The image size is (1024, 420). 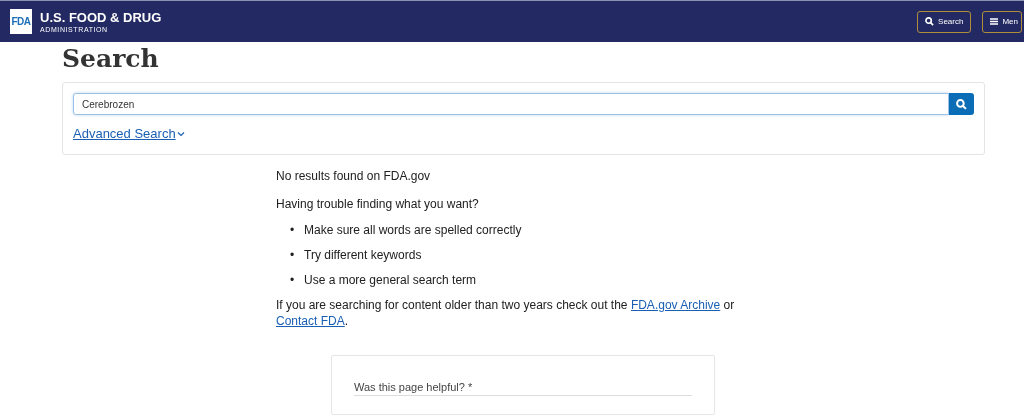 What do you see at coordinates (129, 133) in the screenshot?
I see `advanced-search-link: Advanced Search` at bounding box center [129, 133].